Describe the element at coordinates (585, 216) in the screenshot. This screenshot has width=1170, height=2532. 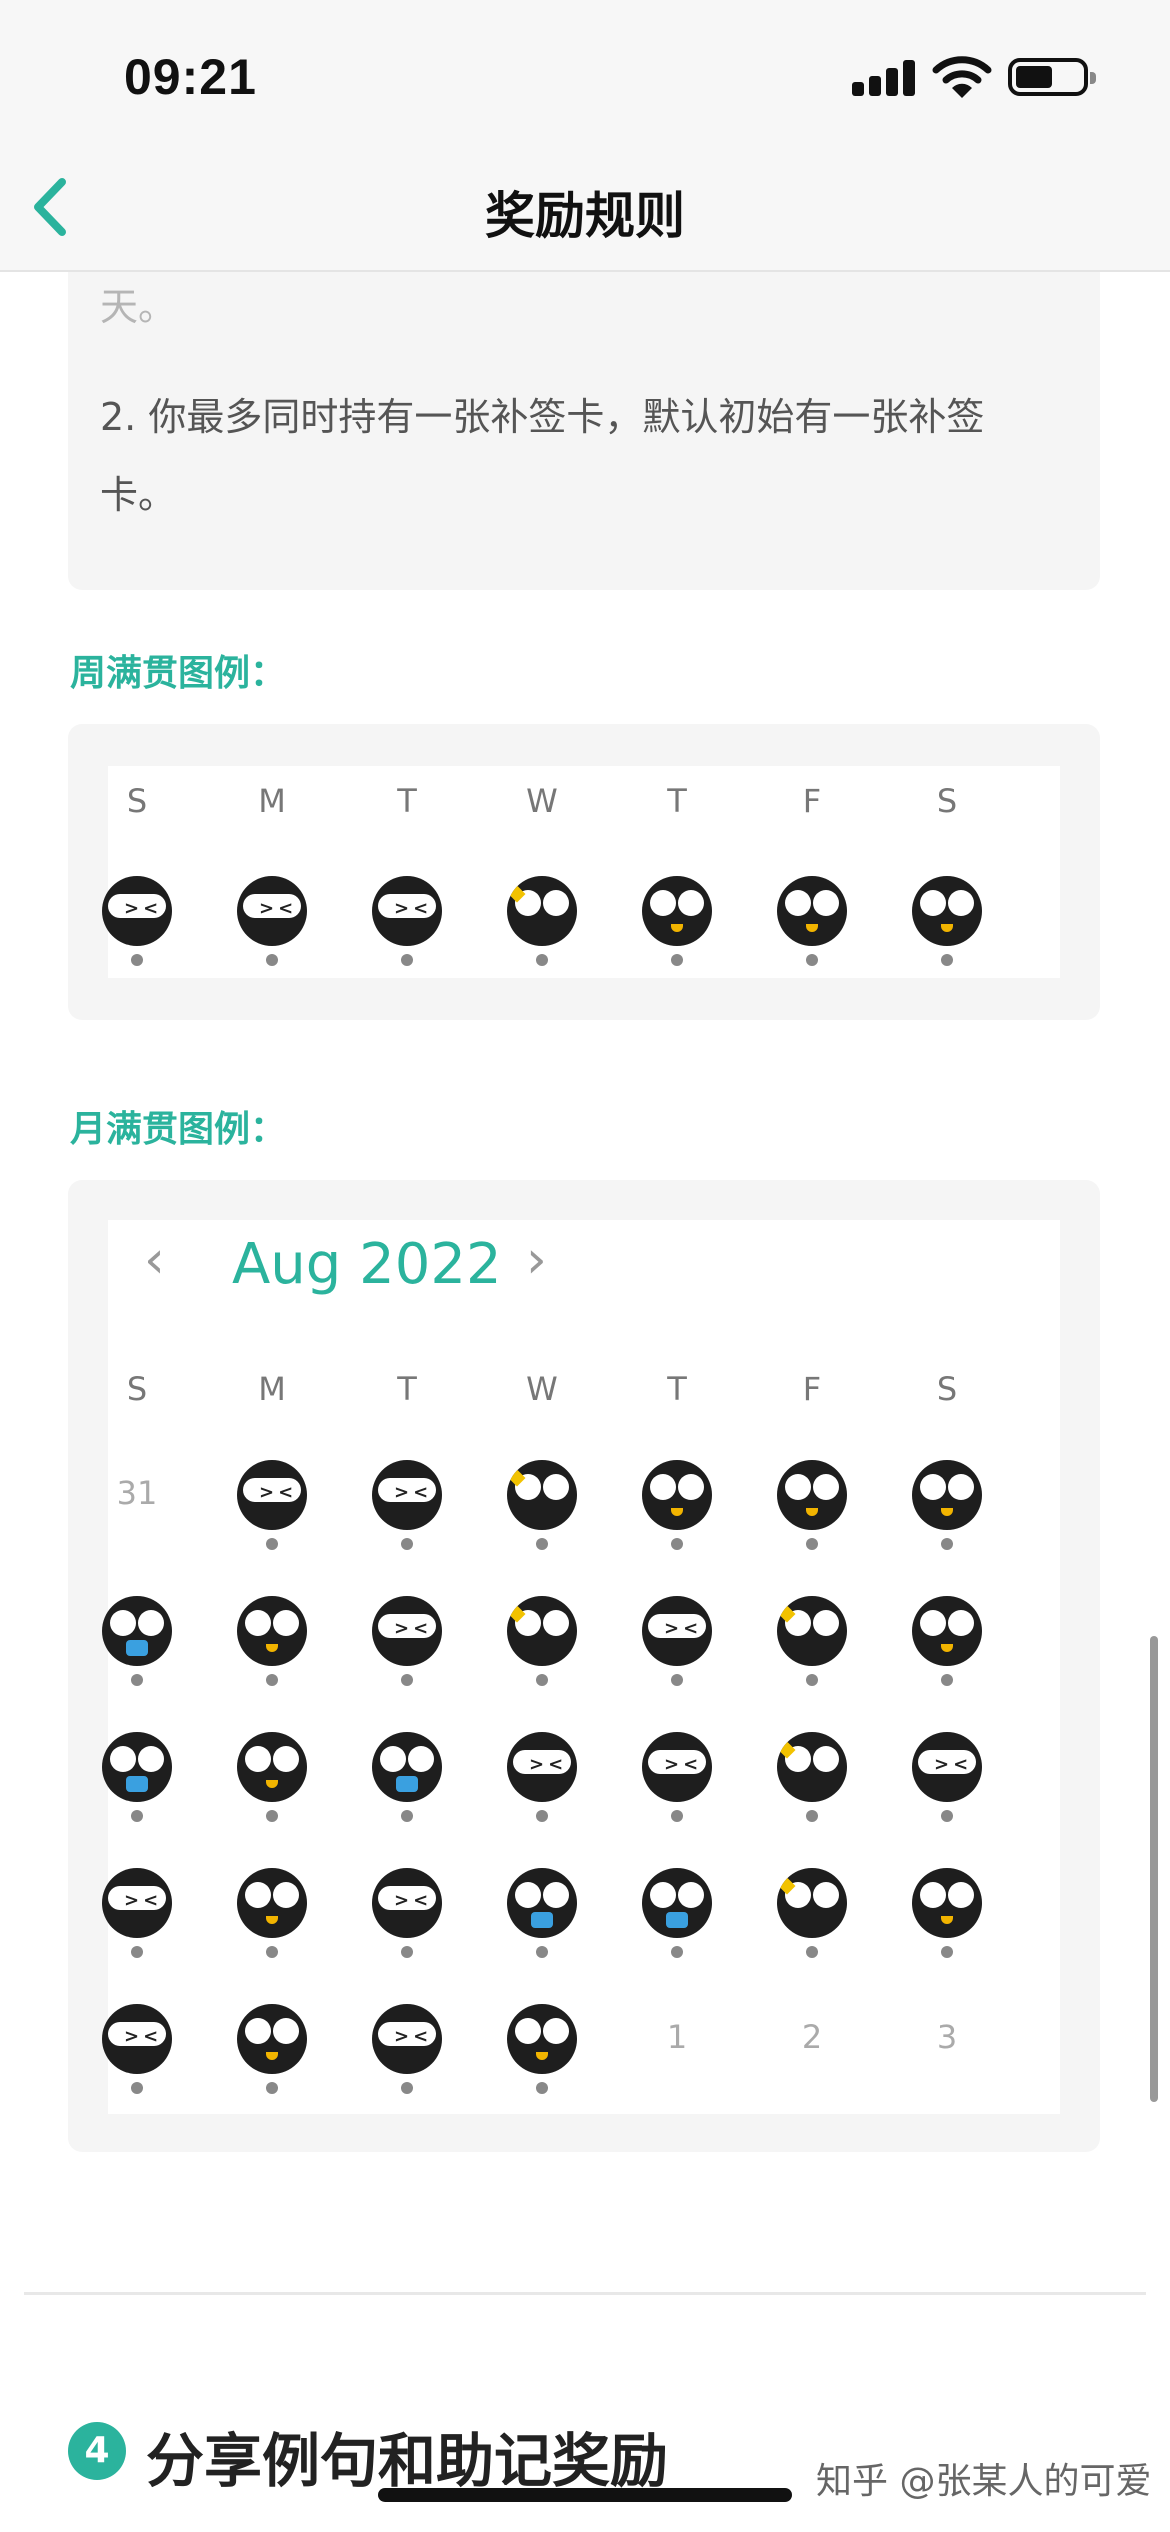
I see `page-title: 奖励规则` at that location.